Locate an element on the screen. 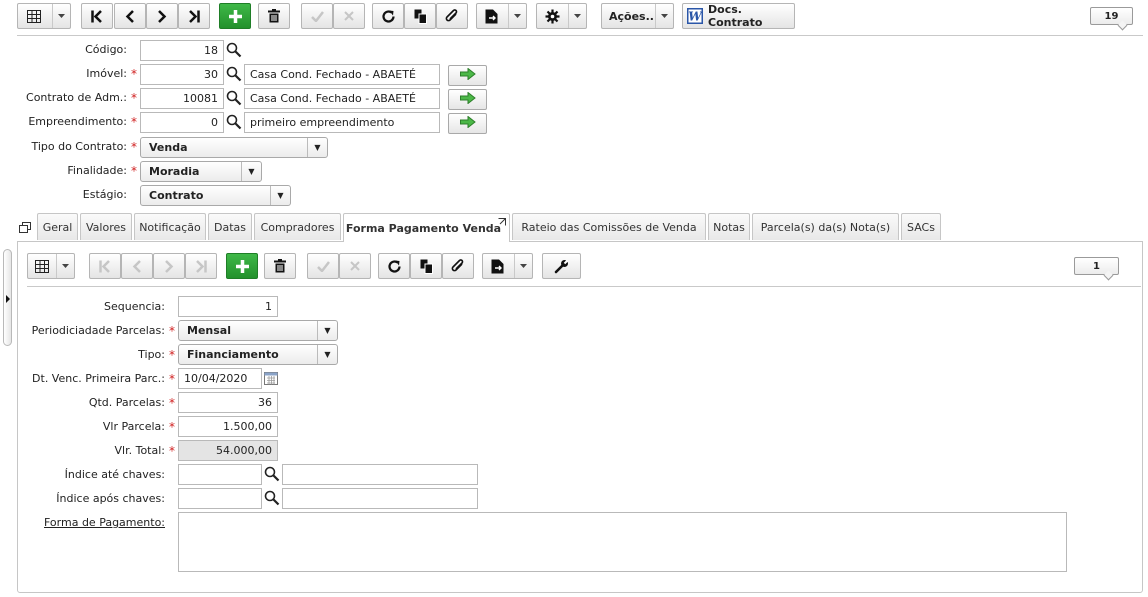  confirm-button is located at coordinates (317, 16).